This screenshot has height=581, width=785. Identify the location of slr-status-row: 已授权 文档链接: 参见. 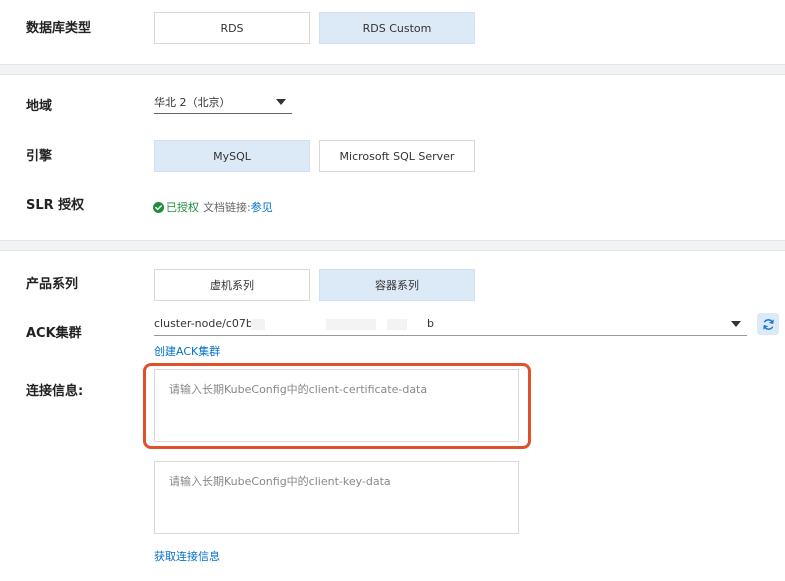
(213, 207).